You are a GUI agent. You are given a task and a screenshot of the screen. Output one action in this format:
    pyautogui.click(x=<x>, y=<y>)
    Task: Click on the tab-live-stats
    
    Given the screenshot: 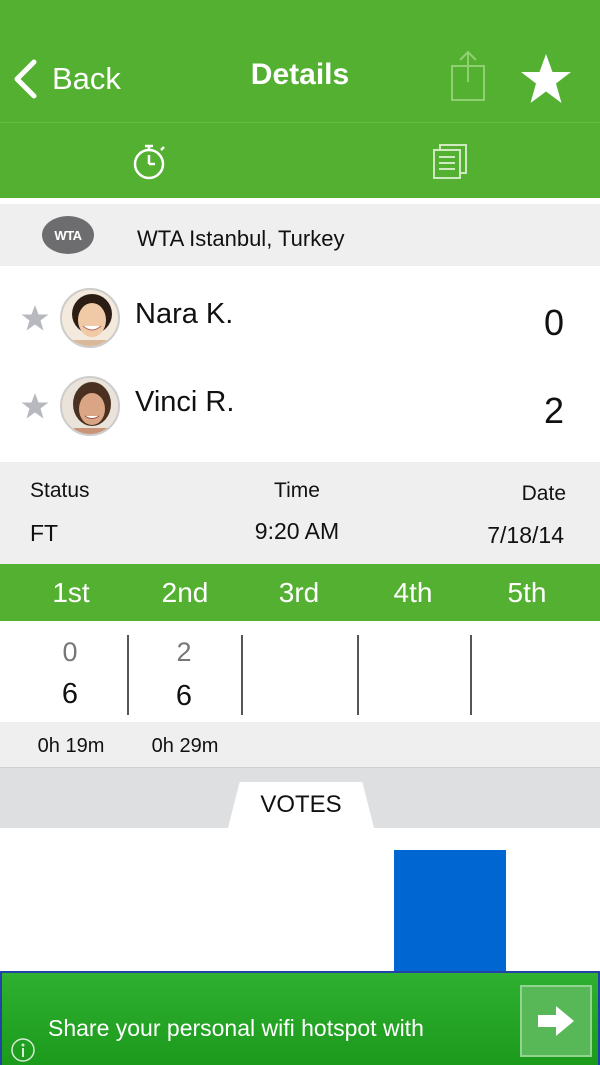 What is the action you would take?
    pyautogui.click(x=150, y=161)
    